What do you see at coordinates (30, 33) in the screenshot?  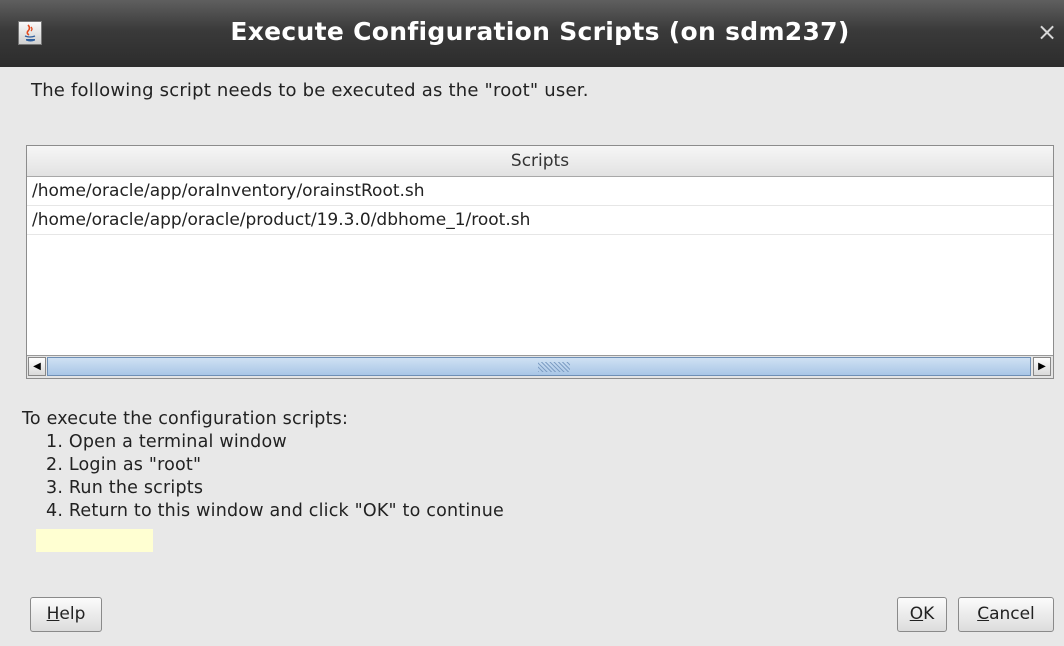 I see `java-icon` at bounding box center [30, 33].